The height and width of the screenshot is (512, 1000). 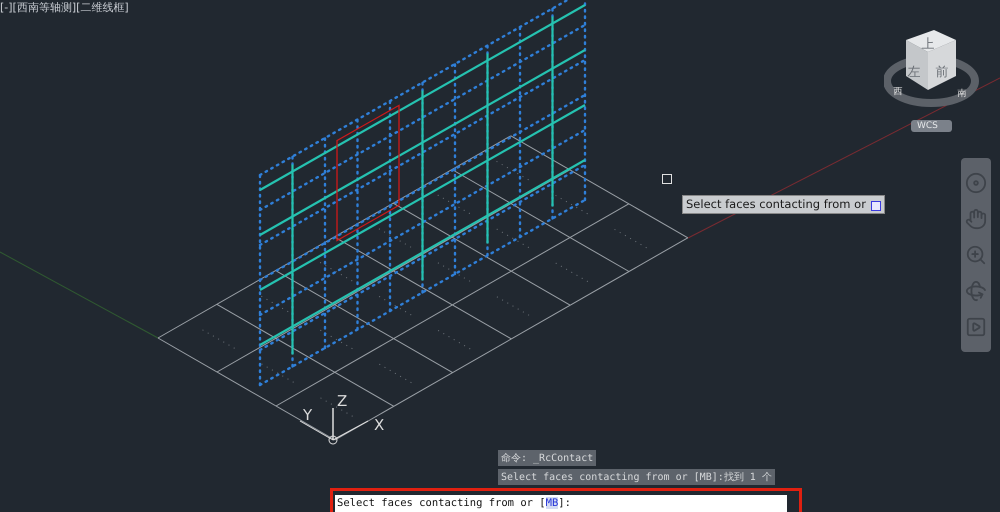 What do you see at coordinates (783, 204) in the screenshot?
I see `tooltip: Select faces contacting from or` at bounding box center [783, 204].